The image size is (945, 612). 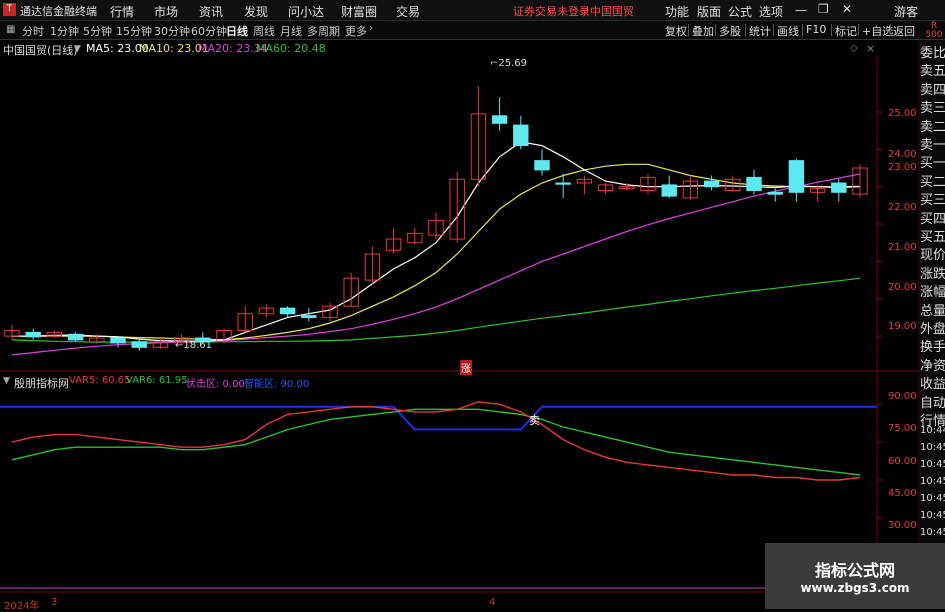 What do you see at coordinates (932, 404) in the screenshot?
I see `sidebar-item: 自动` at bounding box center [932, 404].